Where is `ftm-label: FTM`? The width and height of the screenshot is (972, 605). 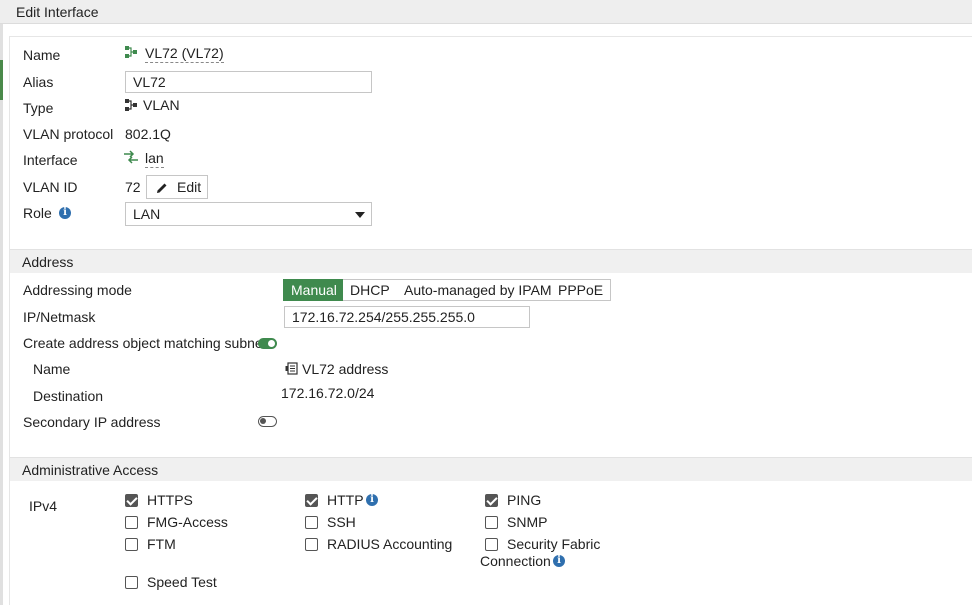 ftm-label: FTM is located at coordinates (161, 544).